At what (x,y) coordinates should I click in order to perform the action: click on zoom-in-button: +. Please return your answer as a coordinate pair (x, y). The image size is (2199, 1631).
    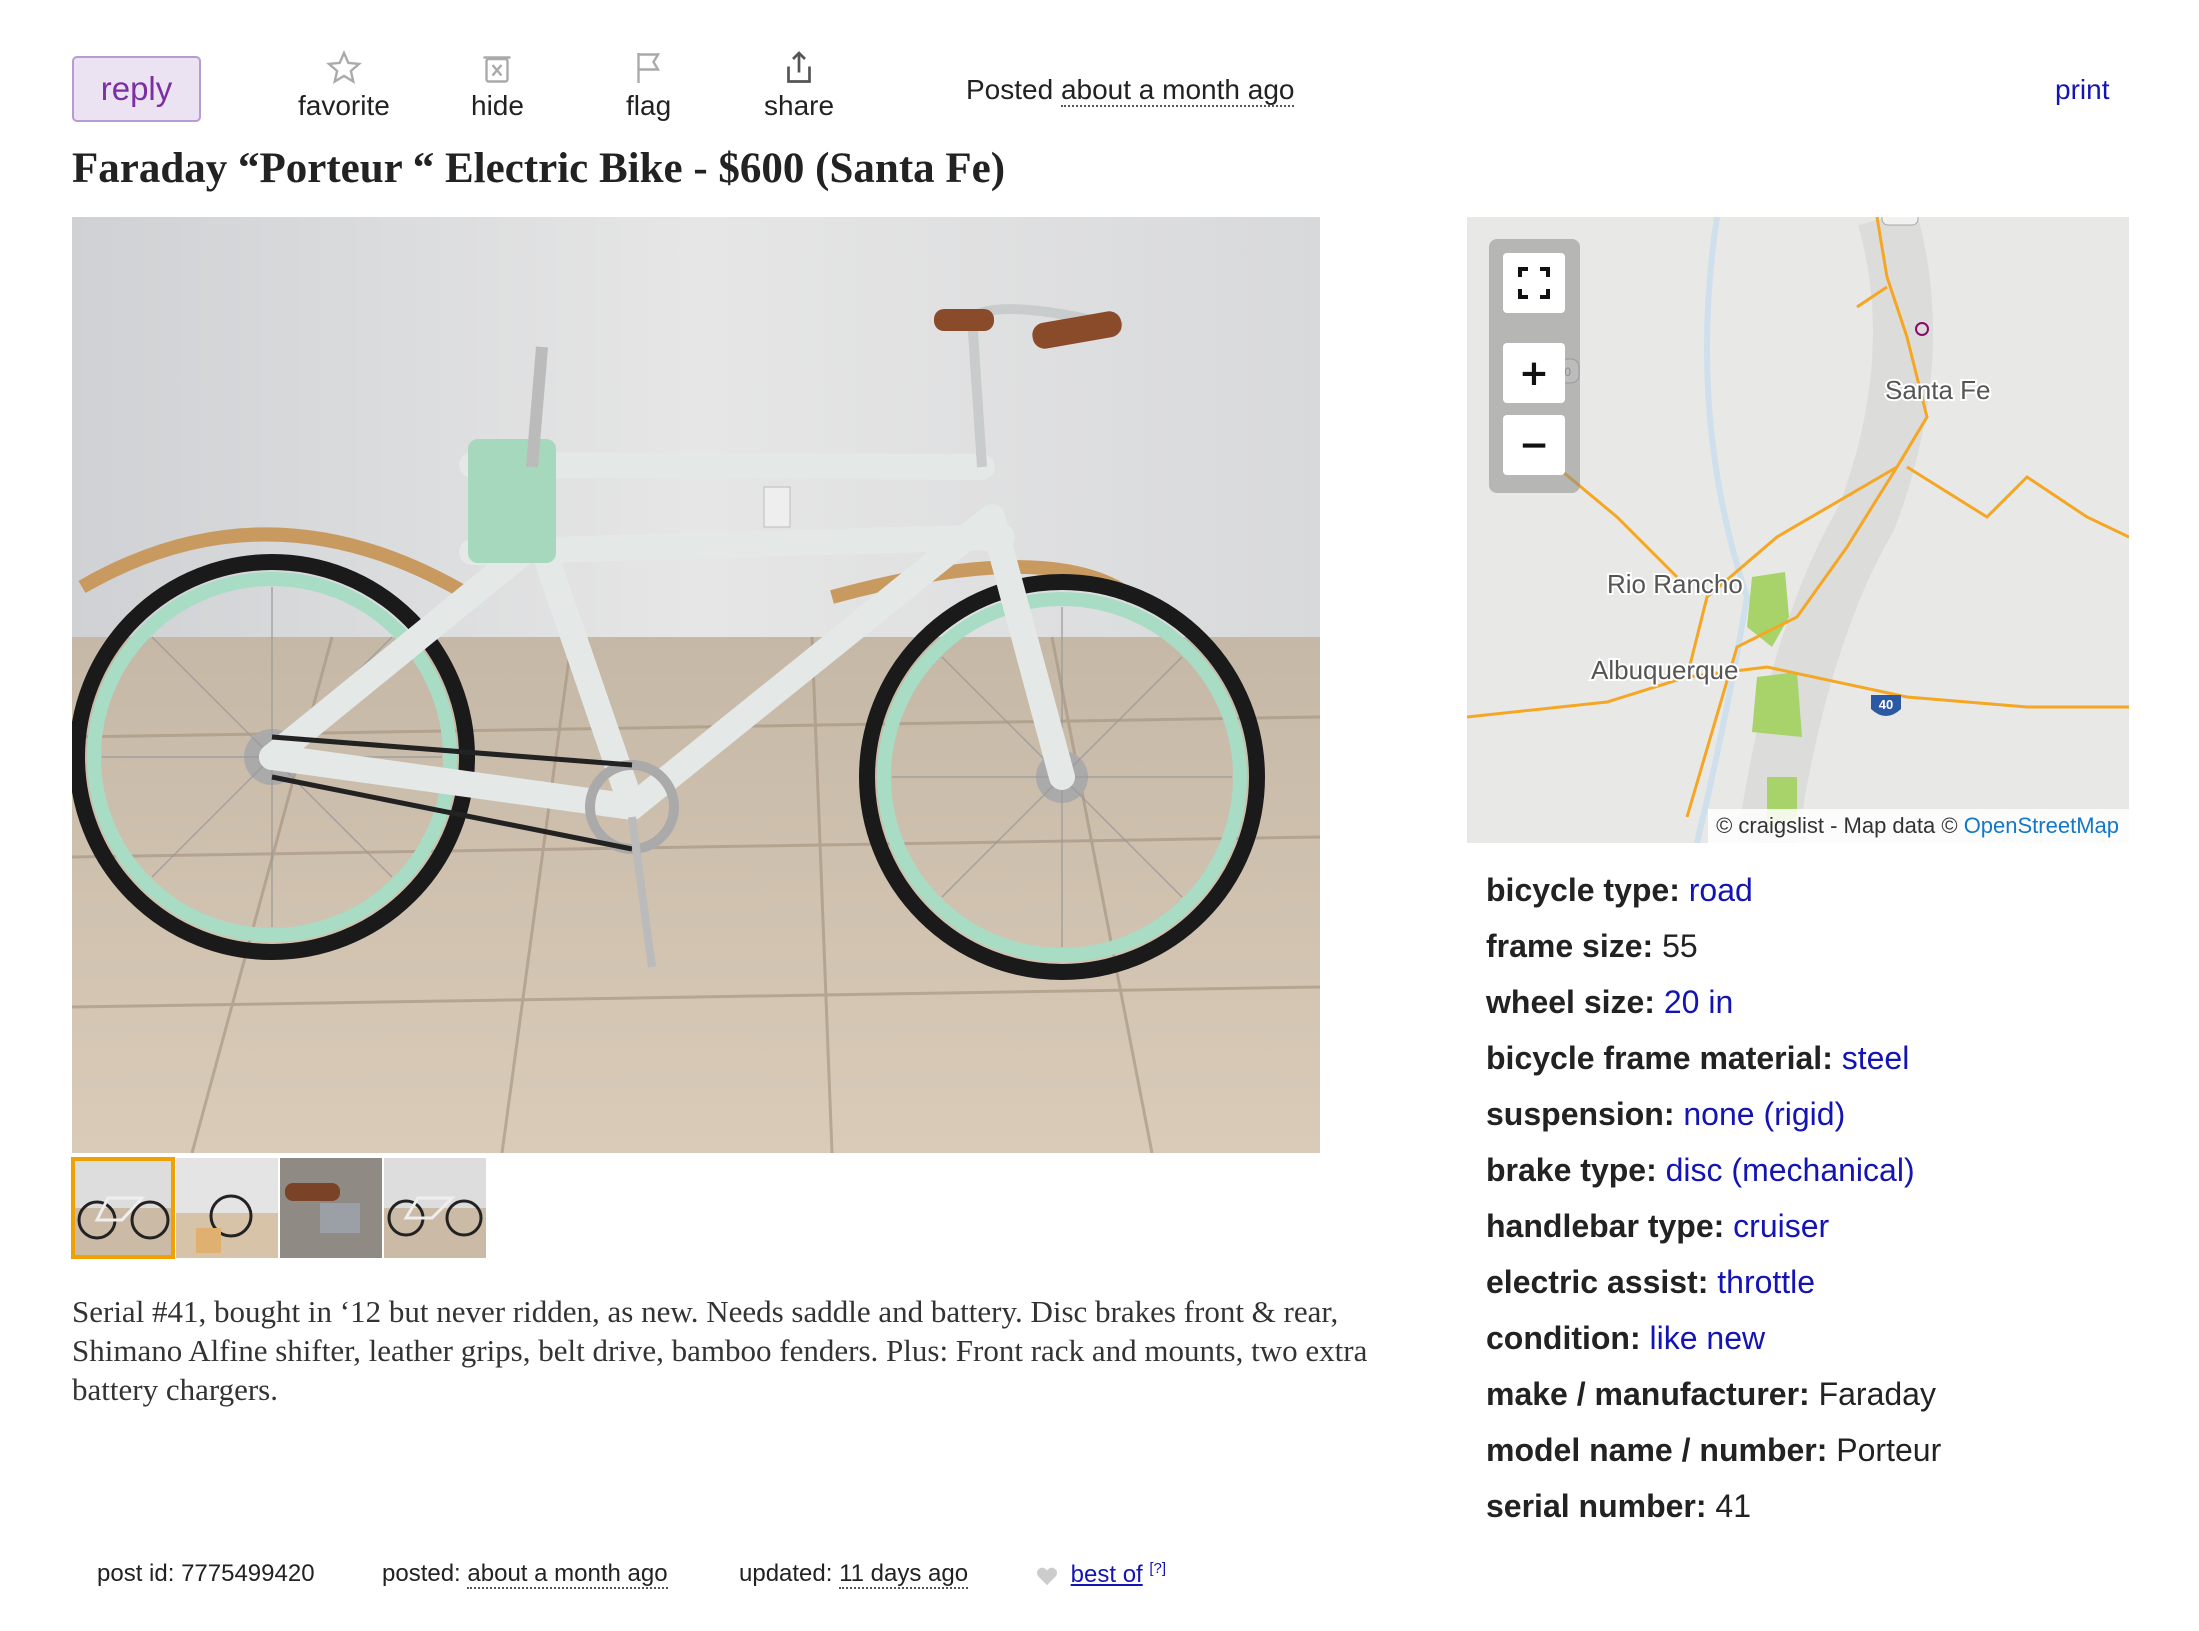
    Looking at the image, I should click on (1534, 373).